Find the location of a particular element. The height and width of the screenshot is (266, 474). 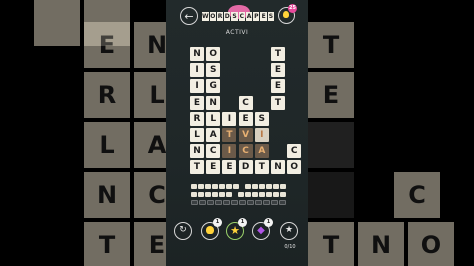

gem-tool-button: ◆ 1 is located at coordinates (262, 229).